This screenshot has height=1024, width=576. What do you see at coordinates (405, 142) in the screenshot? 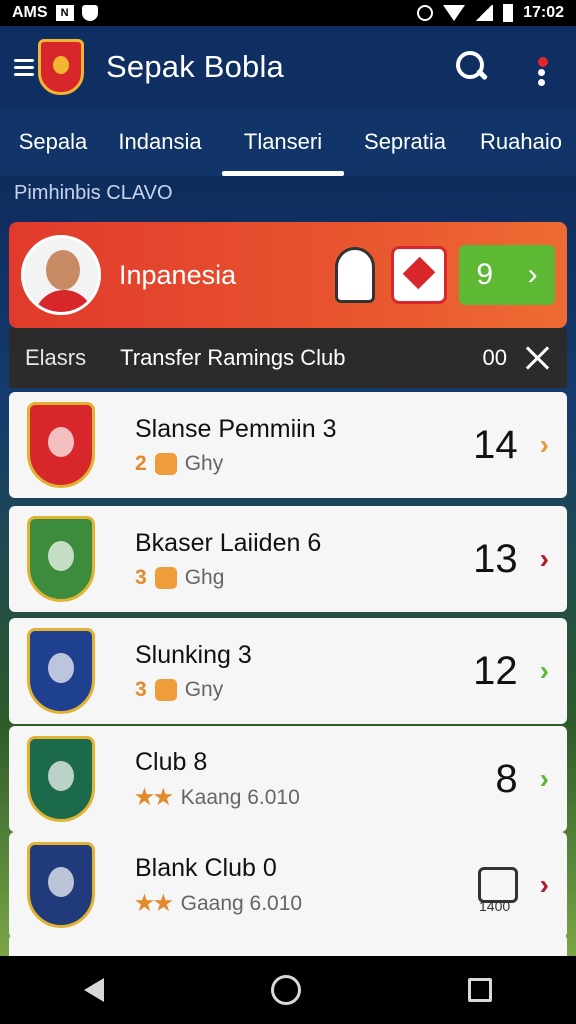
I see `tab-sepratia: Sepratia` at bounding box center [405, 142].